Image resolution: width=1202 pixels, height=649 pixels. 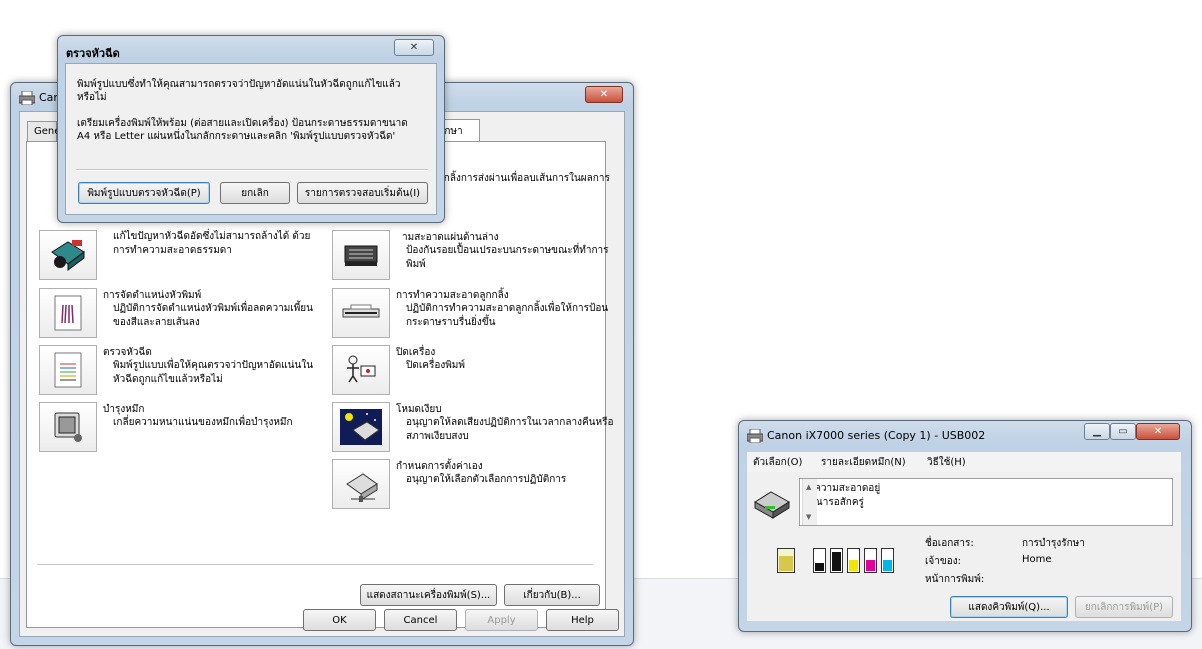 What do you see at coordinates (420, 620) in the screenshot?
I see `cancel-button: Cancel` at bounding box center [420, 620].